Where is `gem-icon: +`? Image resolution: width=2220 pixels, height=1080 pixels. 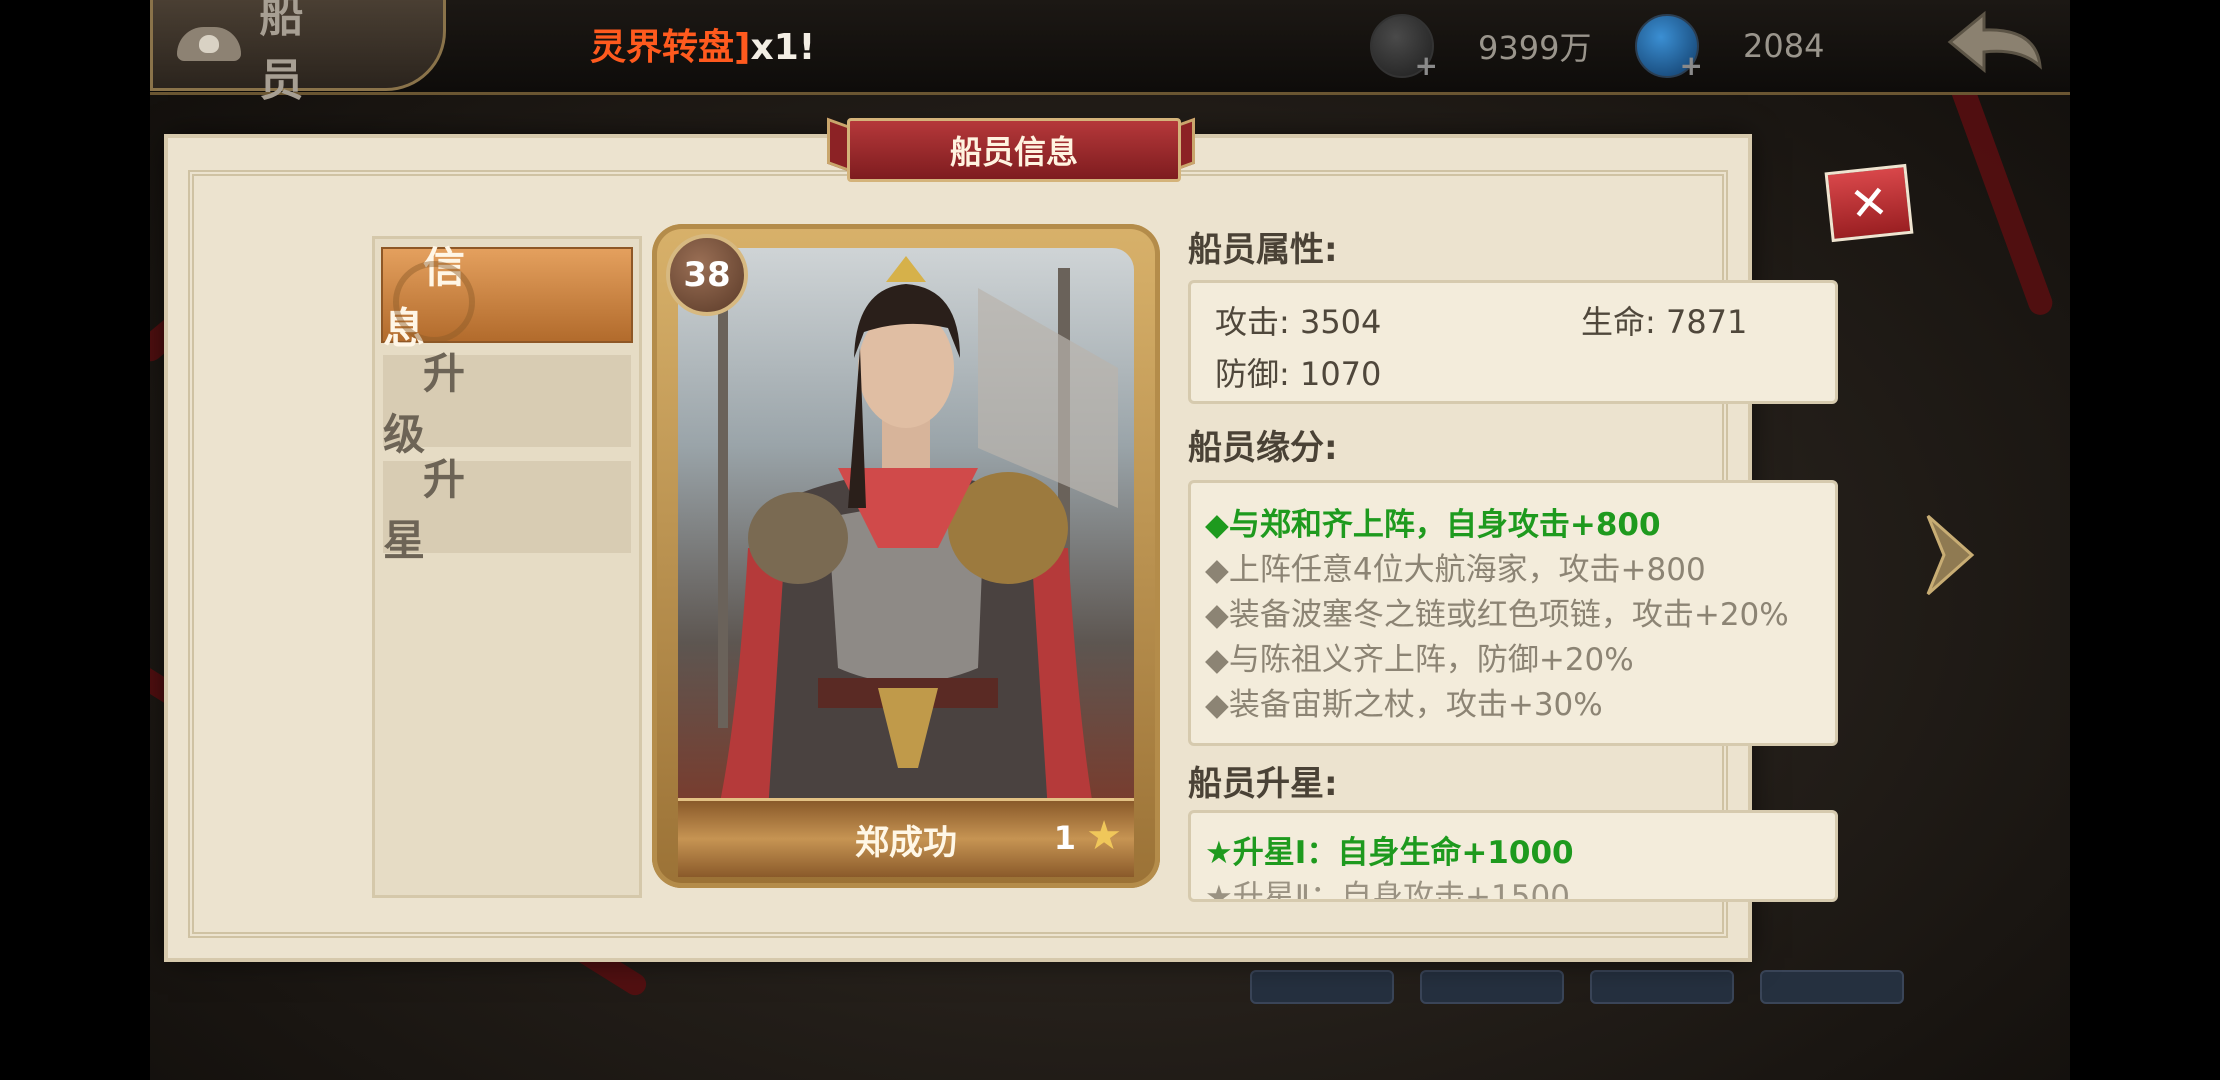 gem-icon: + is located at coordinates (1669, 48).